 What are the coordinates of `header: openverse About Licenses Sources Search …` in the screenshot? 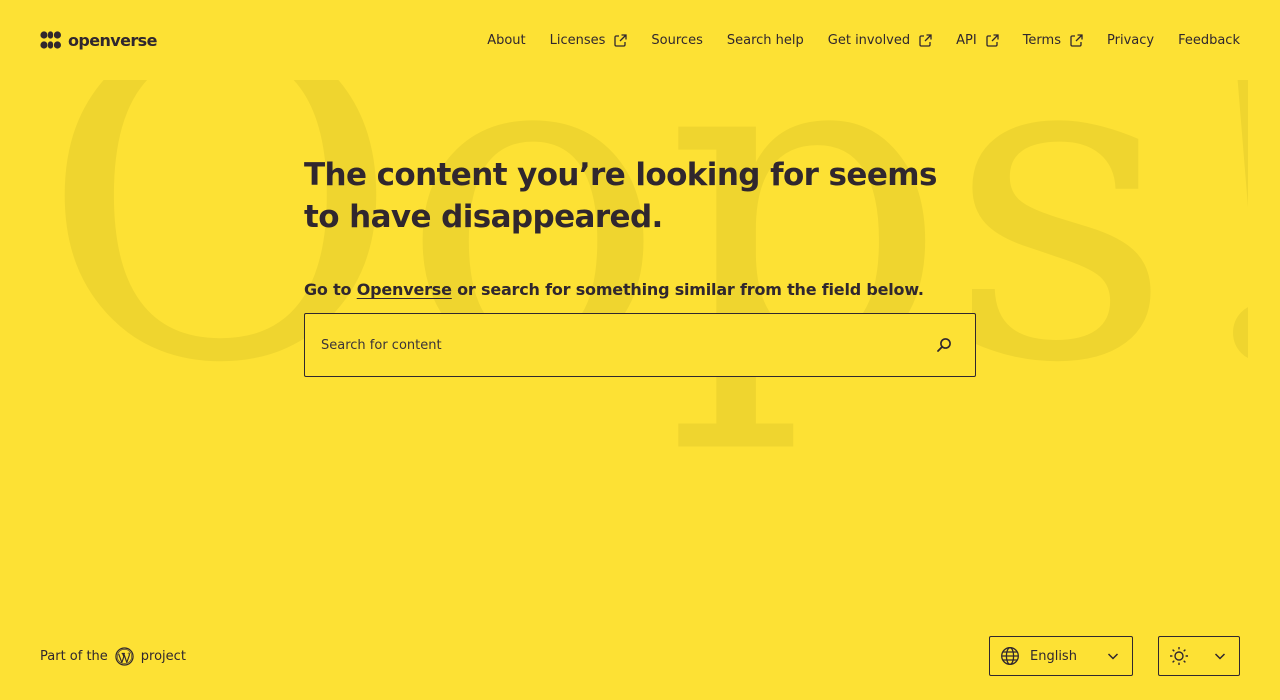 It's located at (640, 40).